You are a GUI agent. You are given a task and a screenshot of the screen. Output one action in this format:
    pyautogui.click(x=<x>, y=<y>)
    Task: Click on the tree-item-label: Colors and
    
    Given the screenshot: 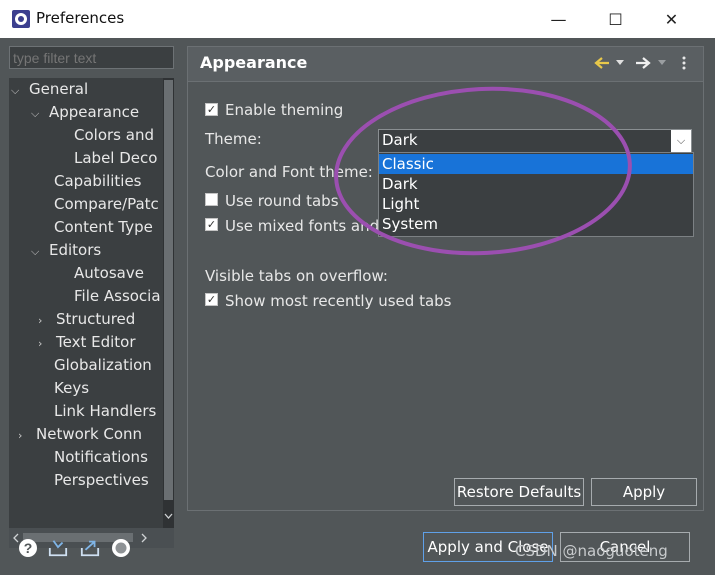 What is the action you would take?
    pyautogui.click(x=114, y=135)
    